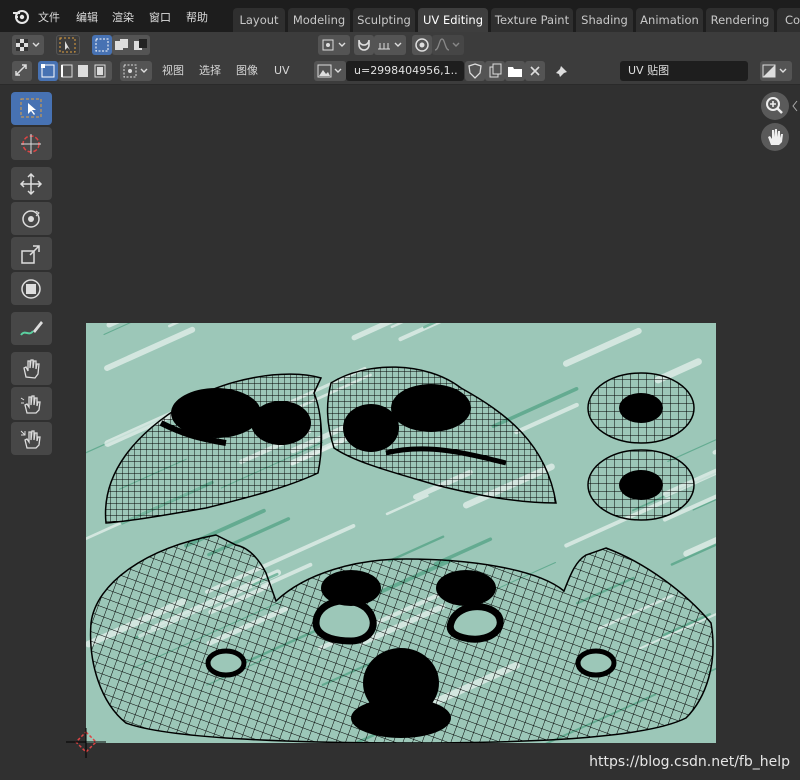 The width and height of the screenshot is (800, 780). I want to click on close-icon, so click(535, 71).